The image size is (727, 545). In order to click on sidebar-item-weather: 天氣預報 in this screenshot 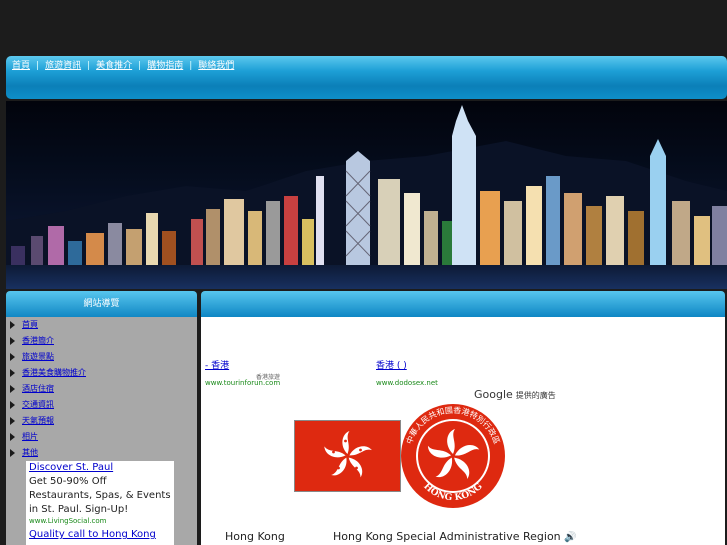, I will do `click(32, 422)`.